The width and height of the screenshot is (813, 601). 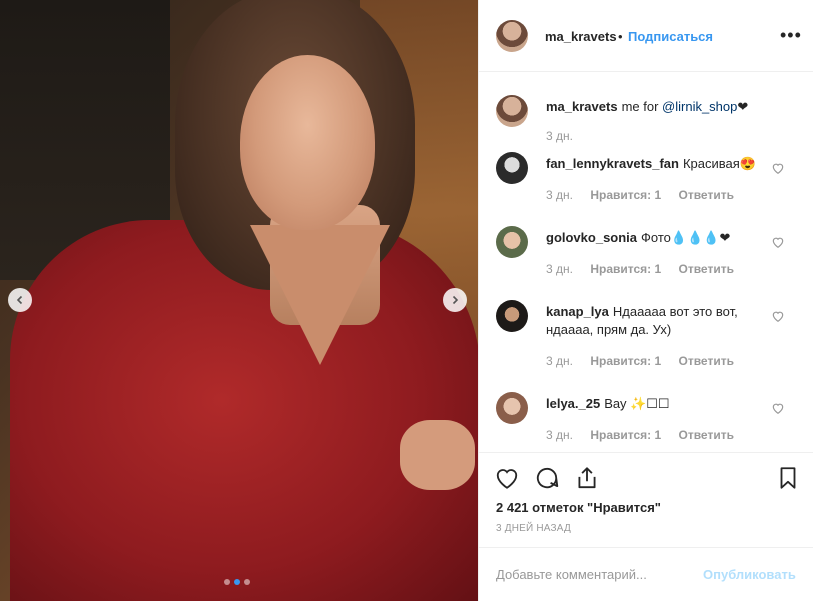 What do you see at coordinates (533, 528) in the screenshot?
I see `post-timestamp: 3 ДНЕЙ НАЗАД` at bounding box center [533, 528].